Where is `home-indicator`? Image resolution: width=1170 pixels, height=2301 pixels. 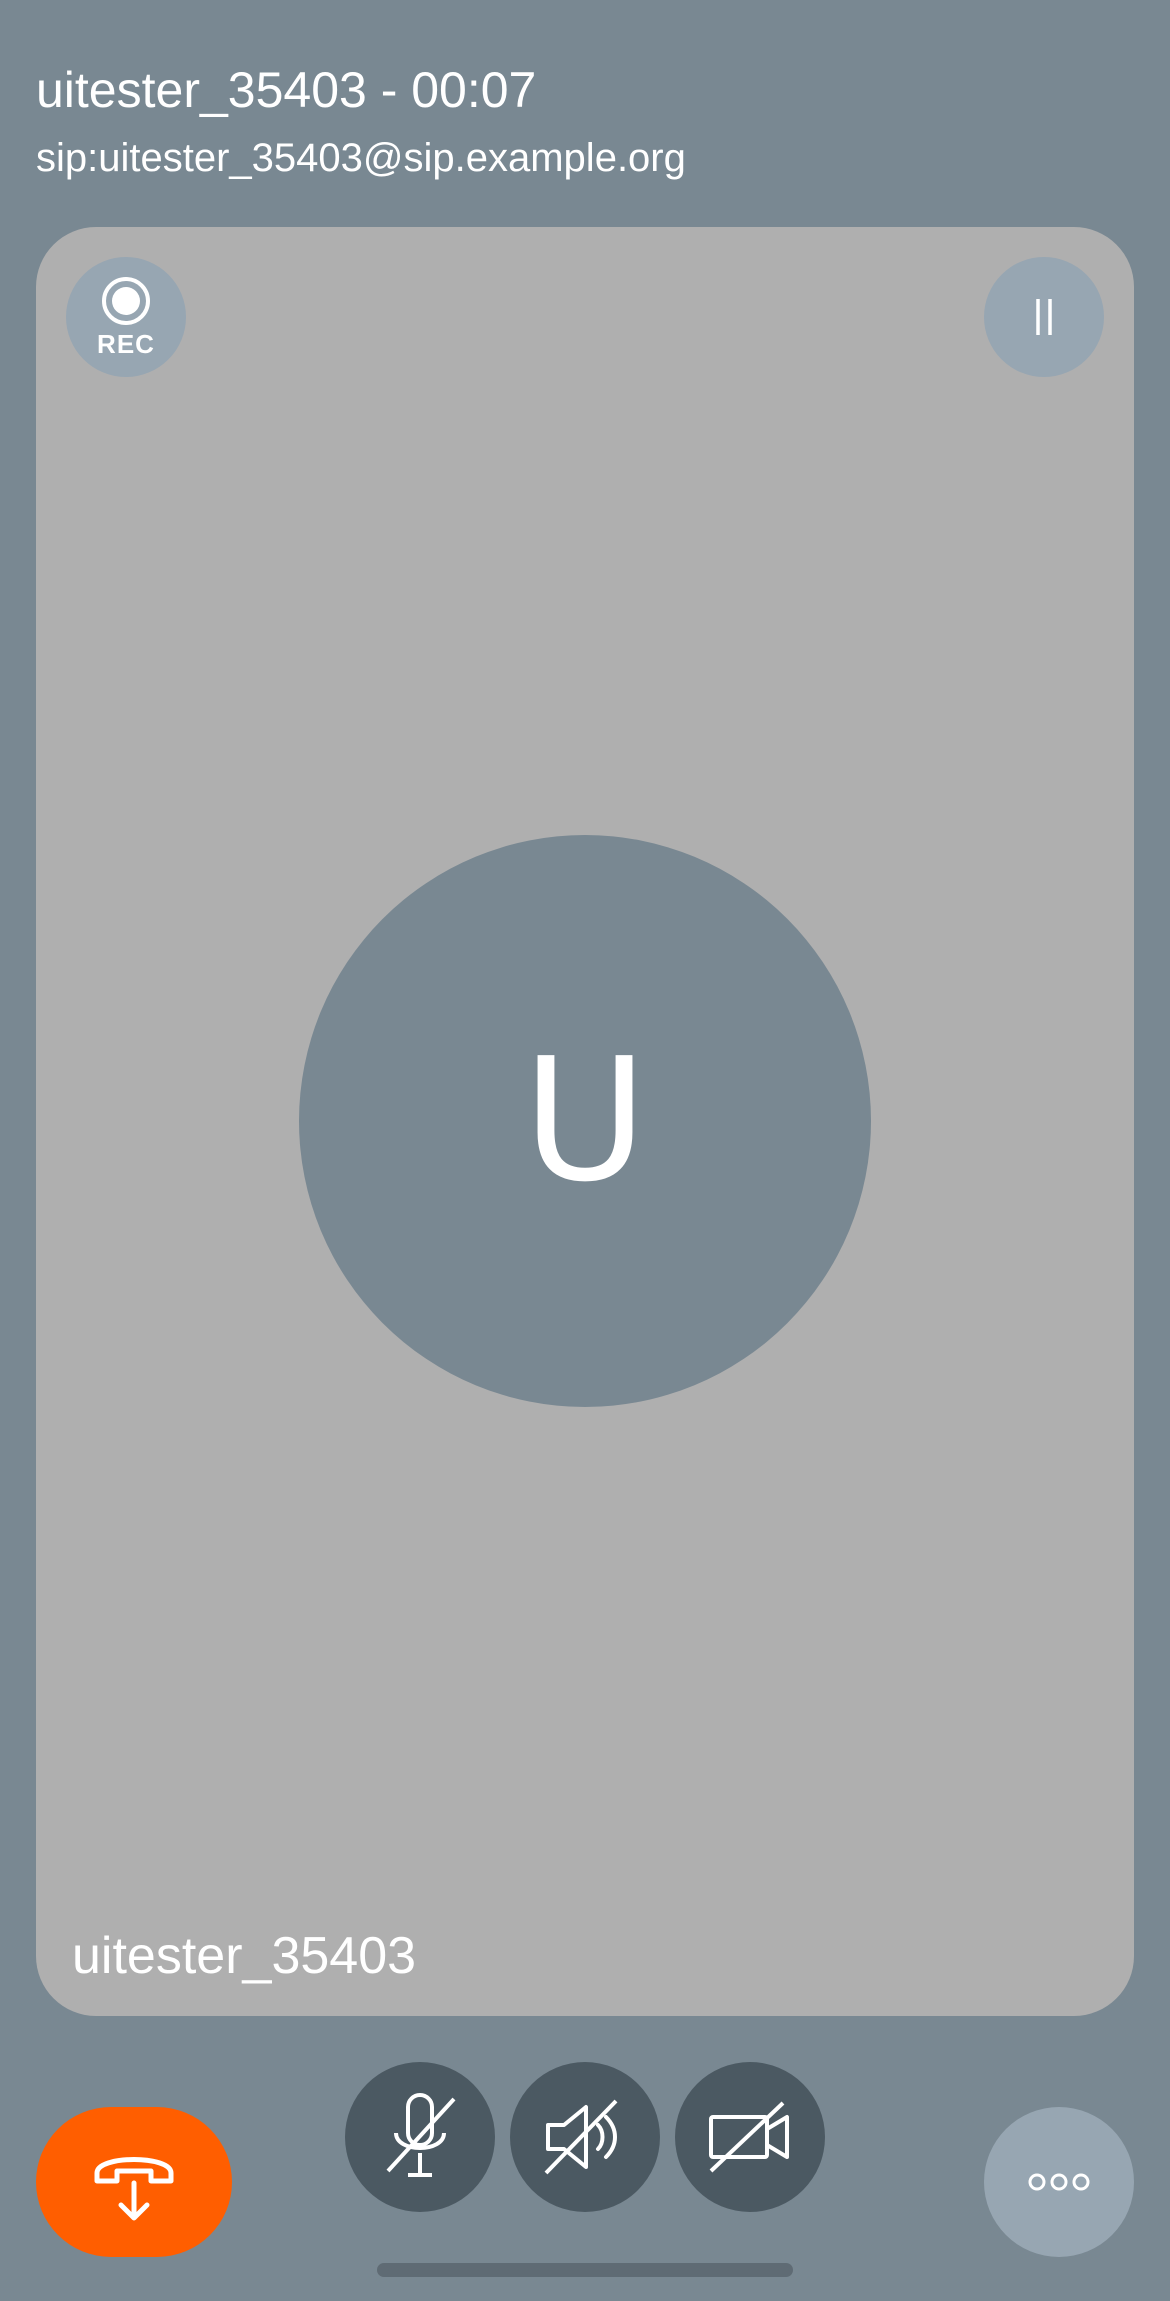 home-indicator is located at coordinates (585, 2270).